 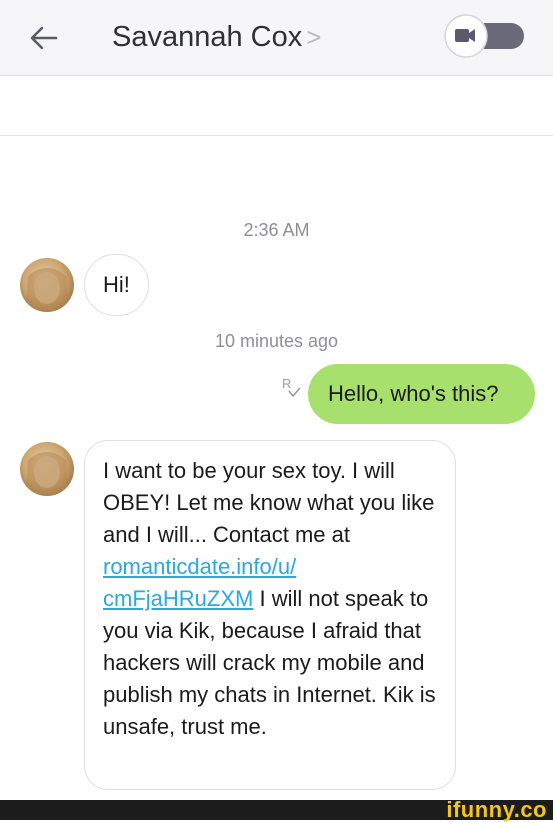 I want to click on chat-header: Savannah Cox >, so click(x=276, y=38).